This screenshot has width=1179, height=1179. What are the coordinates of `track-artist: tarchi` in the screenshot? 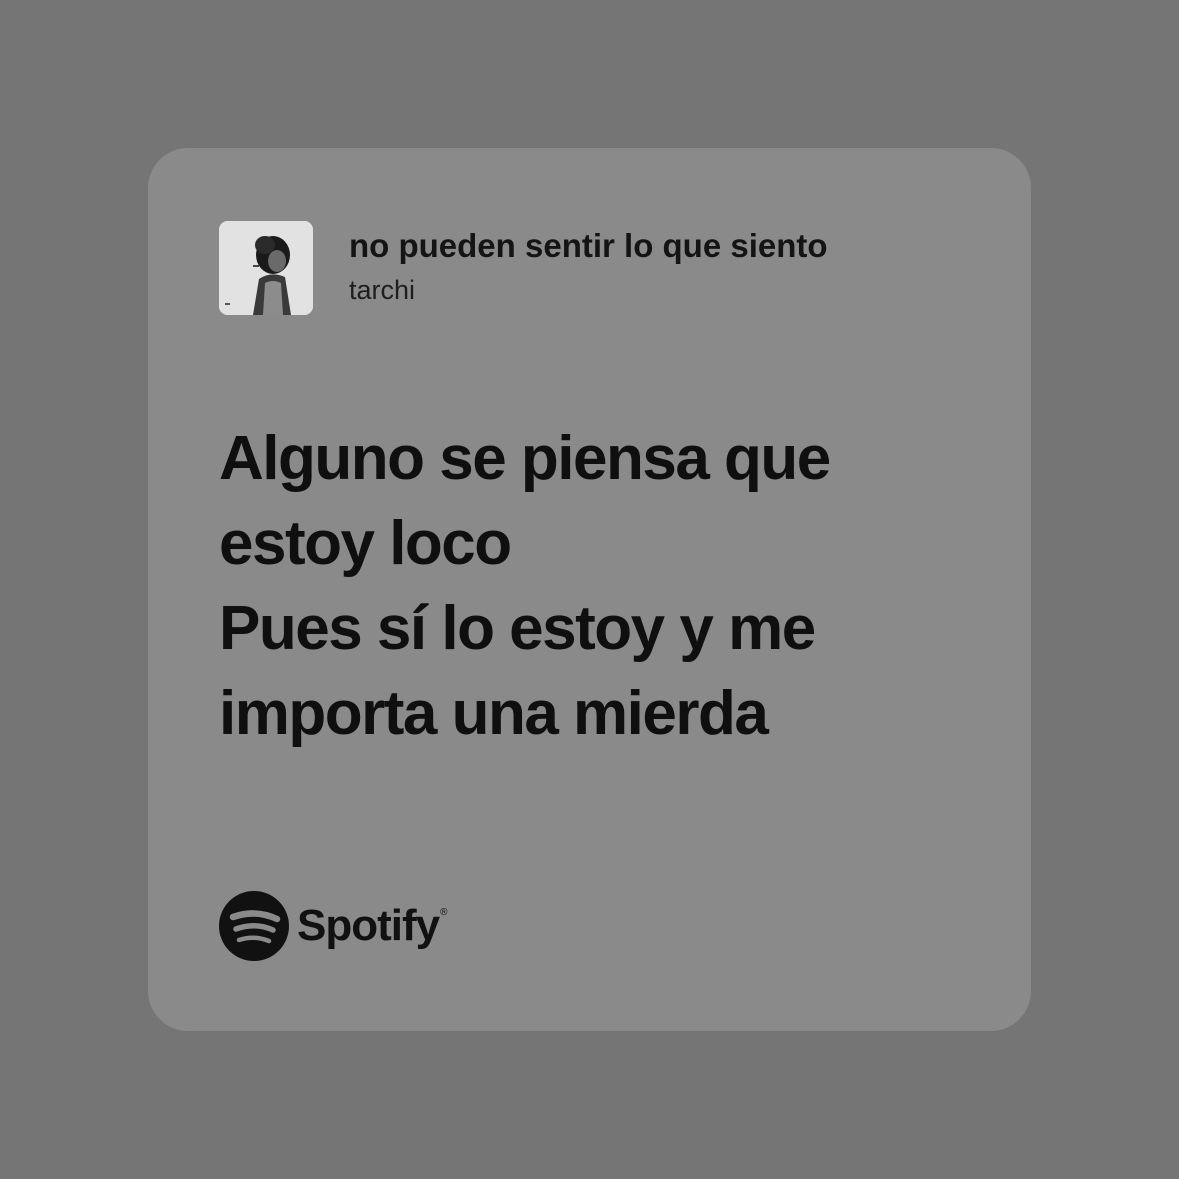 It's located at (382, 290).